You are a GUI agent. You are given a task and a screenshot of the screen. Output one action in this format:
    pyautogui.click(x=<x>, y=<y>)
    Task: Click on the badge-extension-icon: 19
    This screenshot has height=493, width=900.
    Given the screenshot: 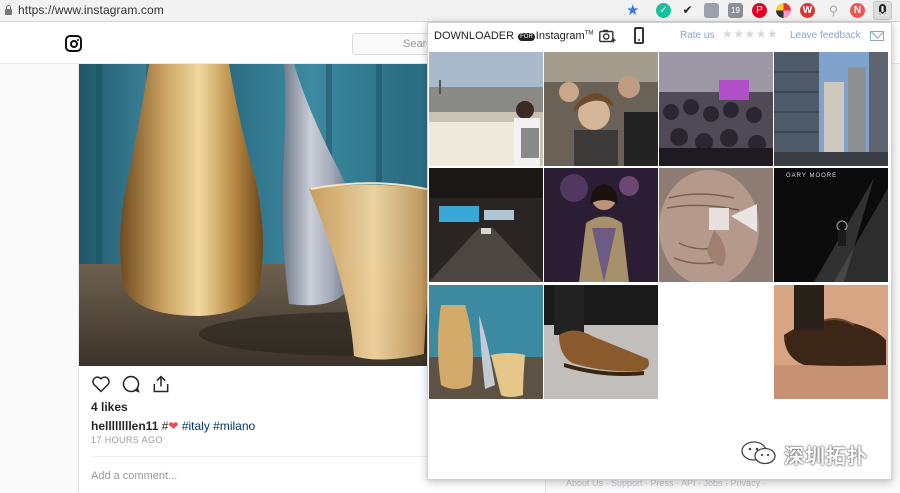 What is the action you would take?
    pyautogui.click(x=735, y=10)
    